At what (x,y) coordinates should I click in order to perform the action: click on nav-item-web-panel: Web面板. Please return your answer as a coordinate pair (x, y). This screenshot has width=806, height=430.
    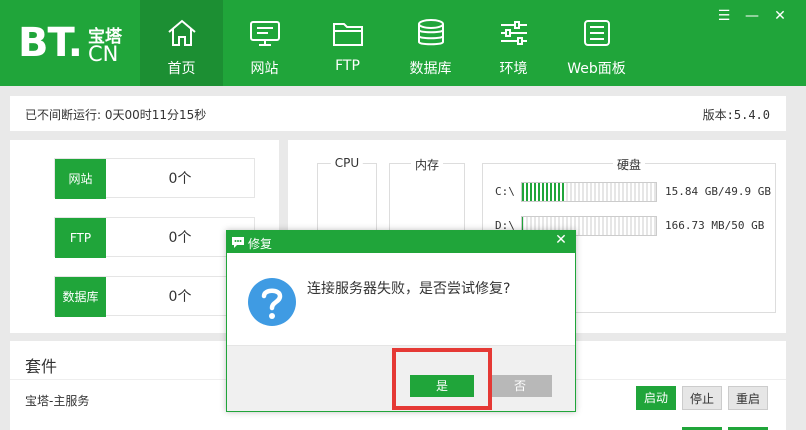
    Looking at the image, I should click on (596, 43).